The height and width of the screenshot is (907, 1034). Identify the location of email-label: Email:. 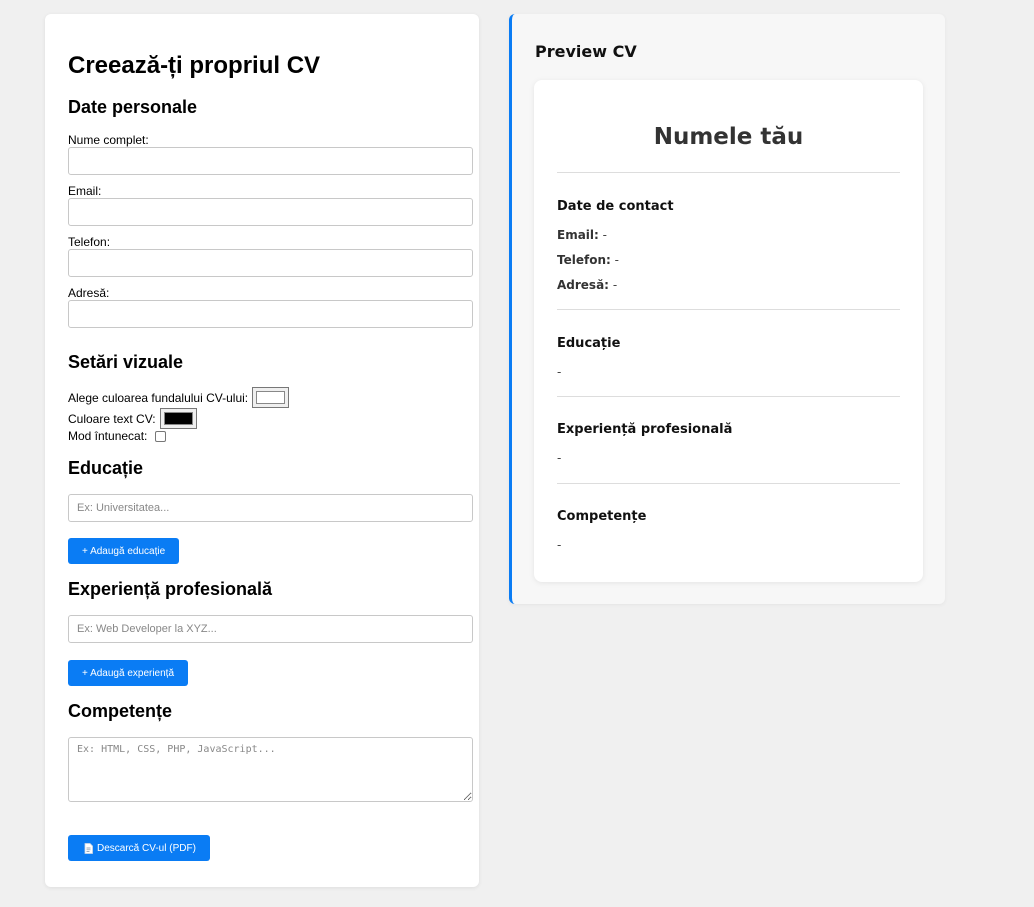
(85, 191).